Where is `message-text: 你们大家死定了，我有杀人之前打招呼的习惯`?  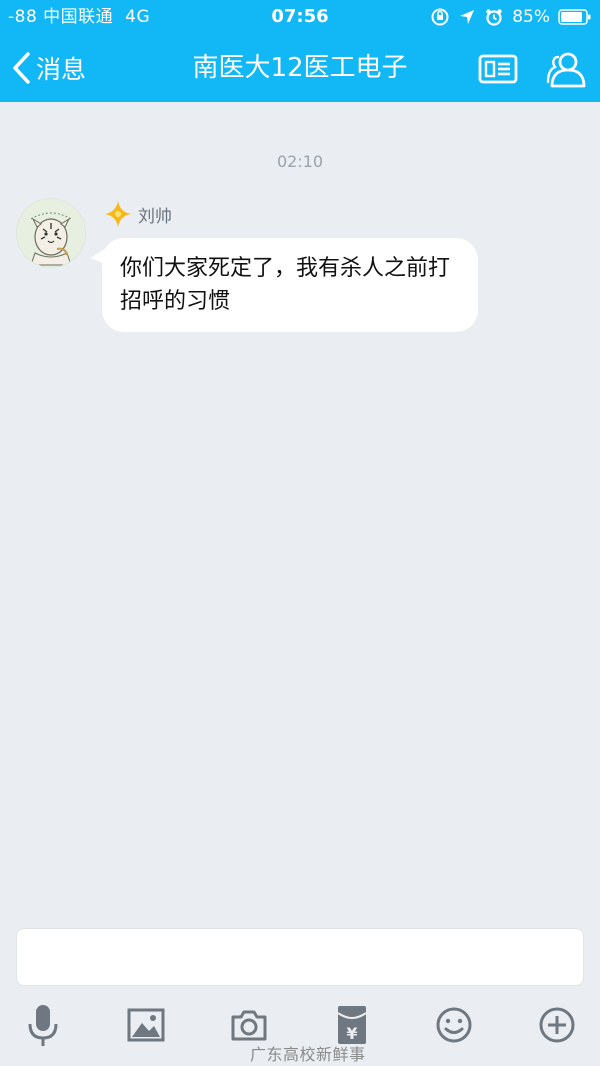
message-text: 你们大家死定了，我有杀人之前打招呼的习惯 is located at coordinates (285, 285).